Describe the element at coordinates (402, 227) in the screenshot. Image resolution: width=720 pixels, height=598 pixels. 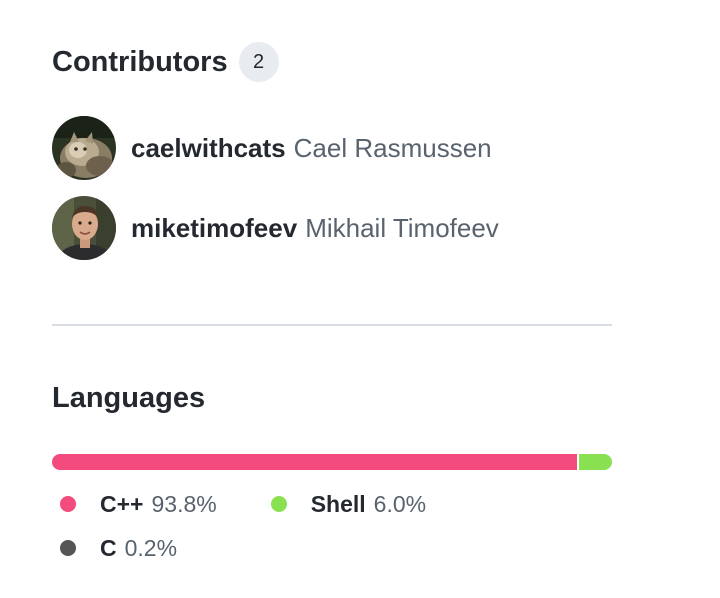
I see `contributor-fullname: Mikhail Timofeev` at that location.